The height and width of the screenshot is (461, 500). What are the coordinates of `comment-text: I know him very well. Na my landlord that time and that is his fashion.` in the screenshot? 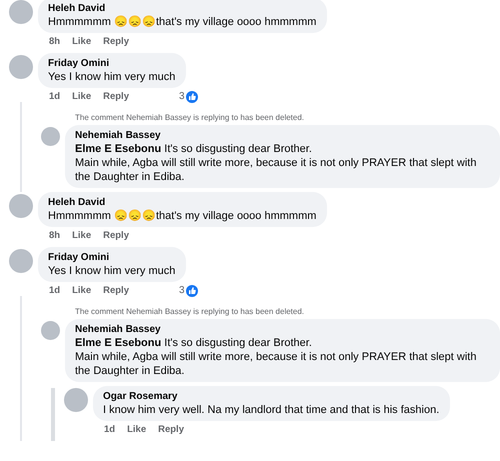 It's located at (271, 410).